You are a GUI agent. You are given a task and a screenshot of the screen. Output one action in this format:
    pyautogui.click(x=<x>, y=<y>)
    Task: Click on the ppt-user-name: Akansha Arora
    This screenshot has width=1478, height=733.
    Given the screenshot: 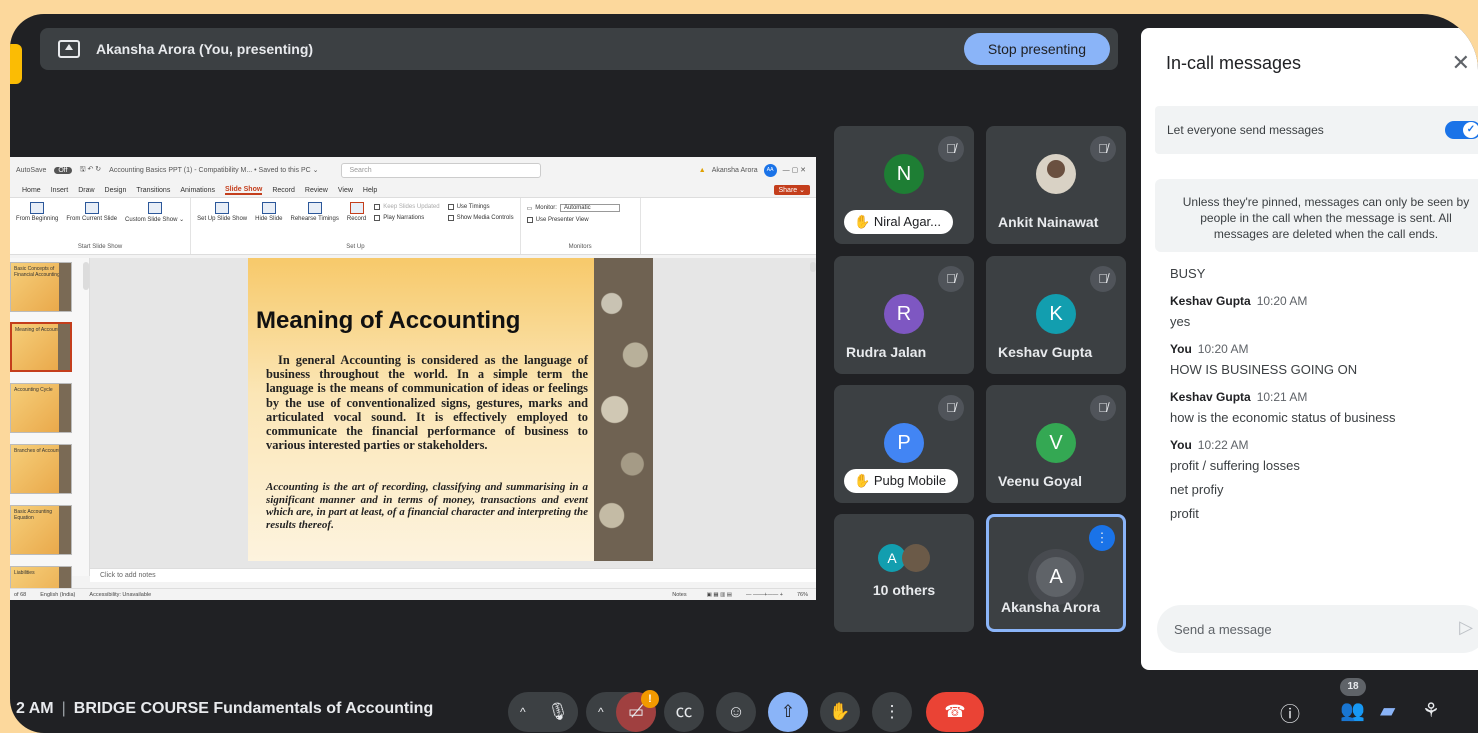 What is the action you would take?
    pyautogui.click(x=734, y=170)
    